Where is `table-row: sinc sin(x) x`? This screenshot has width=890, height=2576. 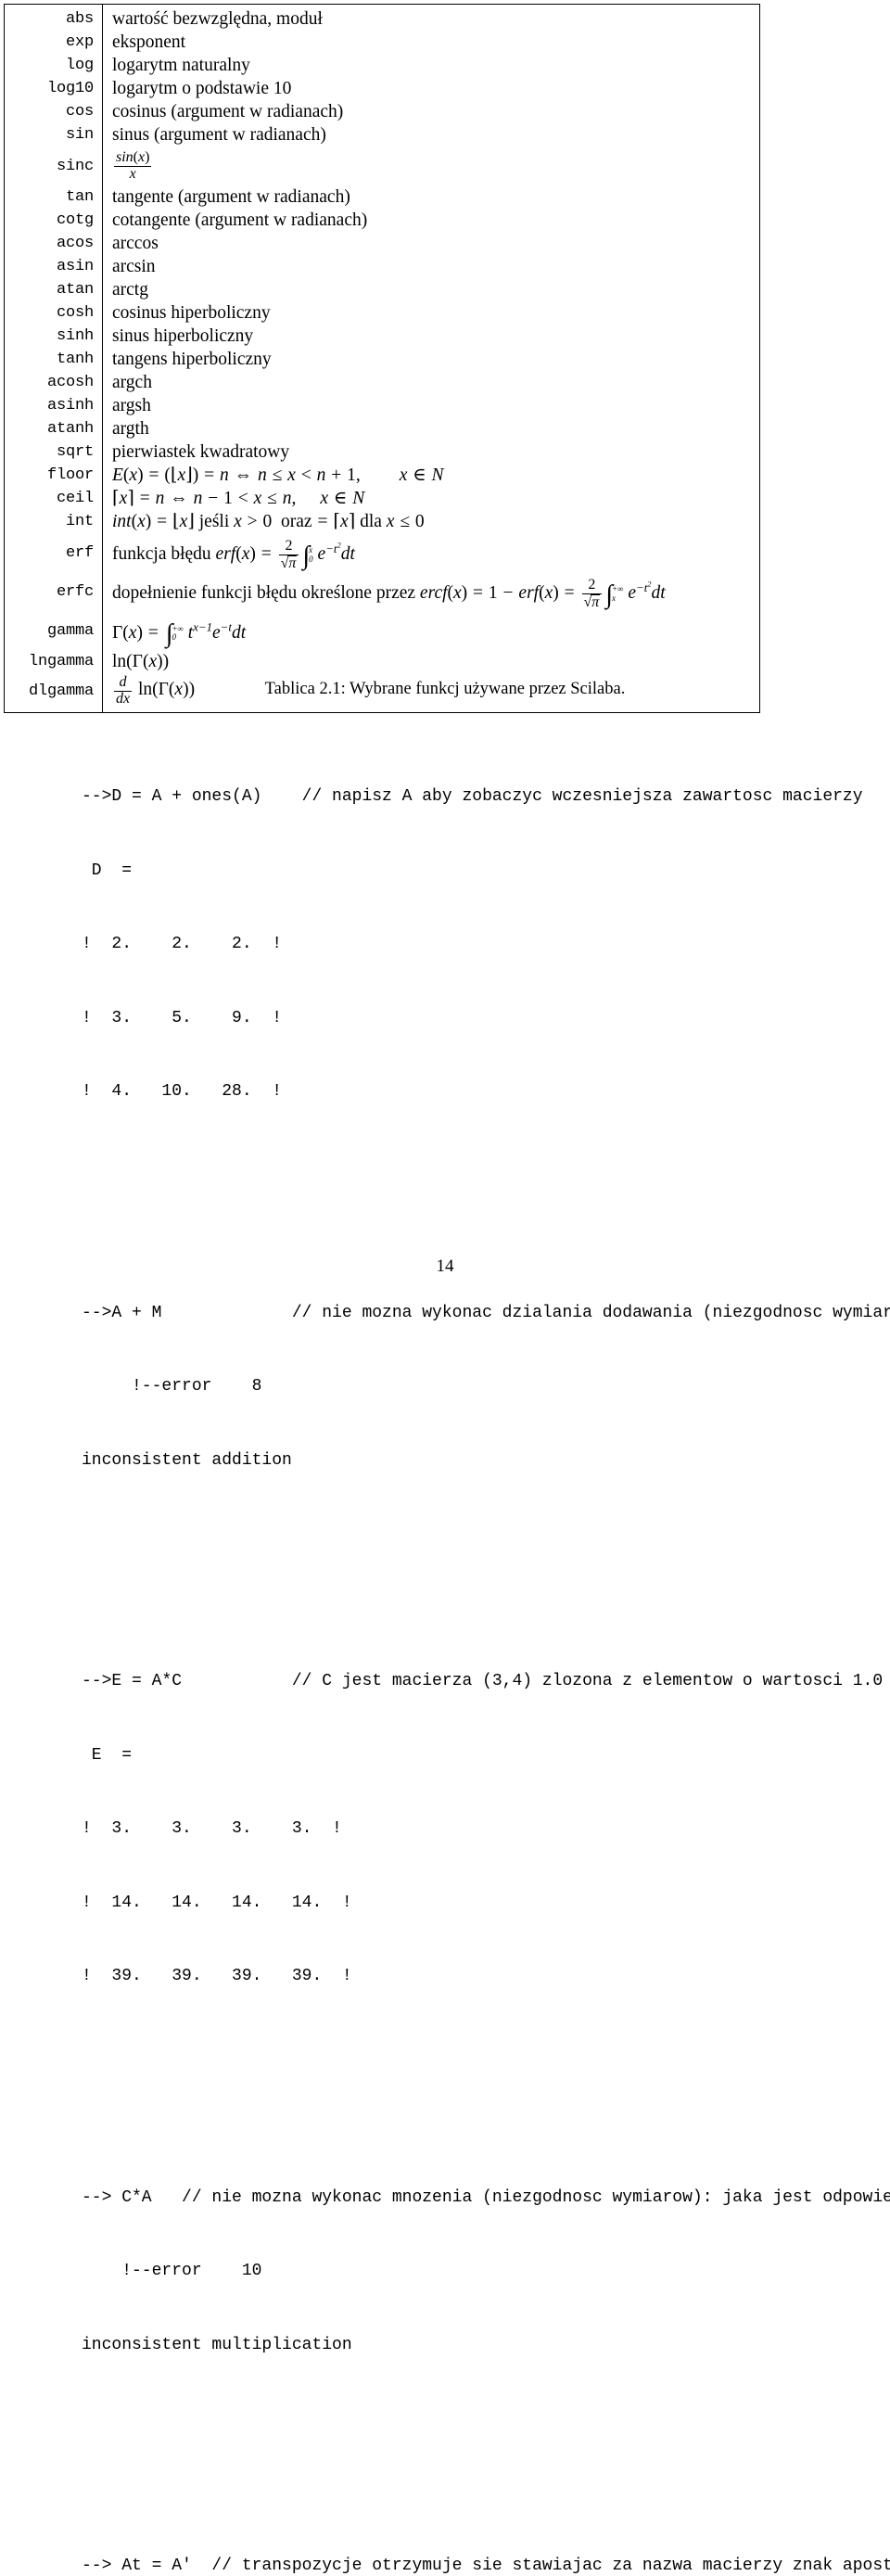
table-row: sinc sin(x) x is located at coordinates (382, 166).